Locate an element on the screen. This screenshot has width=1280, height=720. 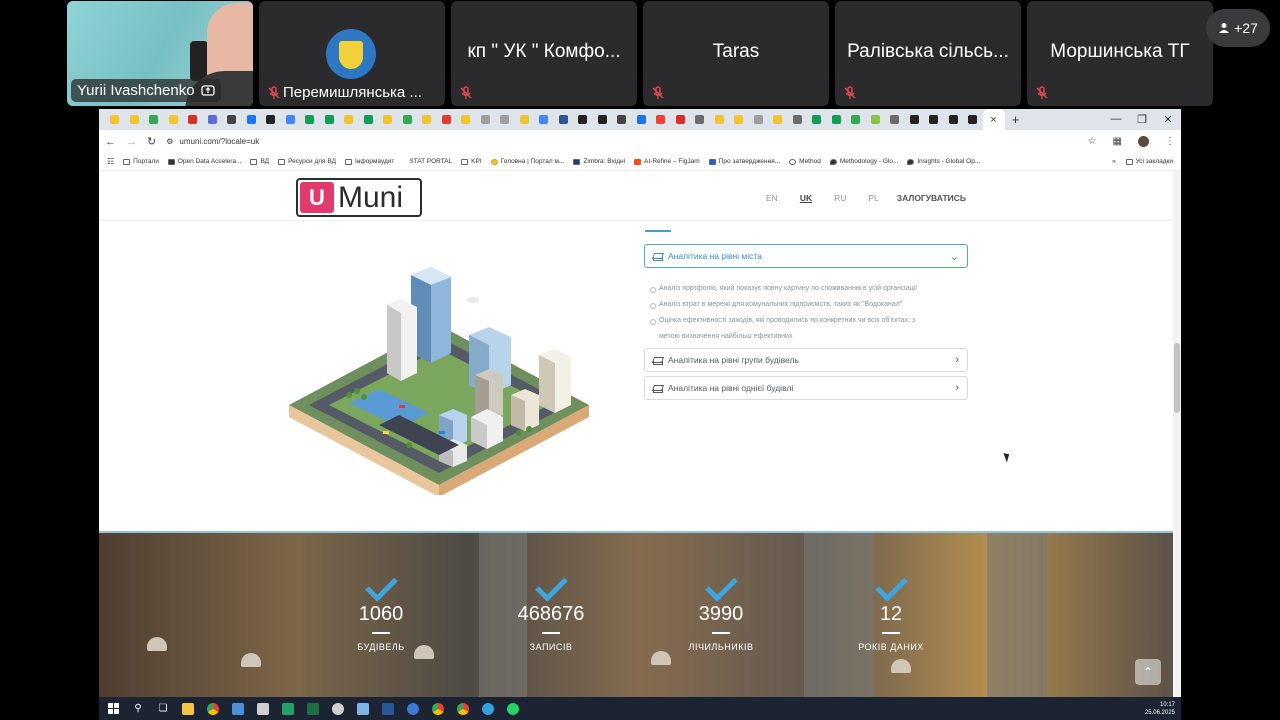
participant-tile: Taras is located at coordinates (736, 53).